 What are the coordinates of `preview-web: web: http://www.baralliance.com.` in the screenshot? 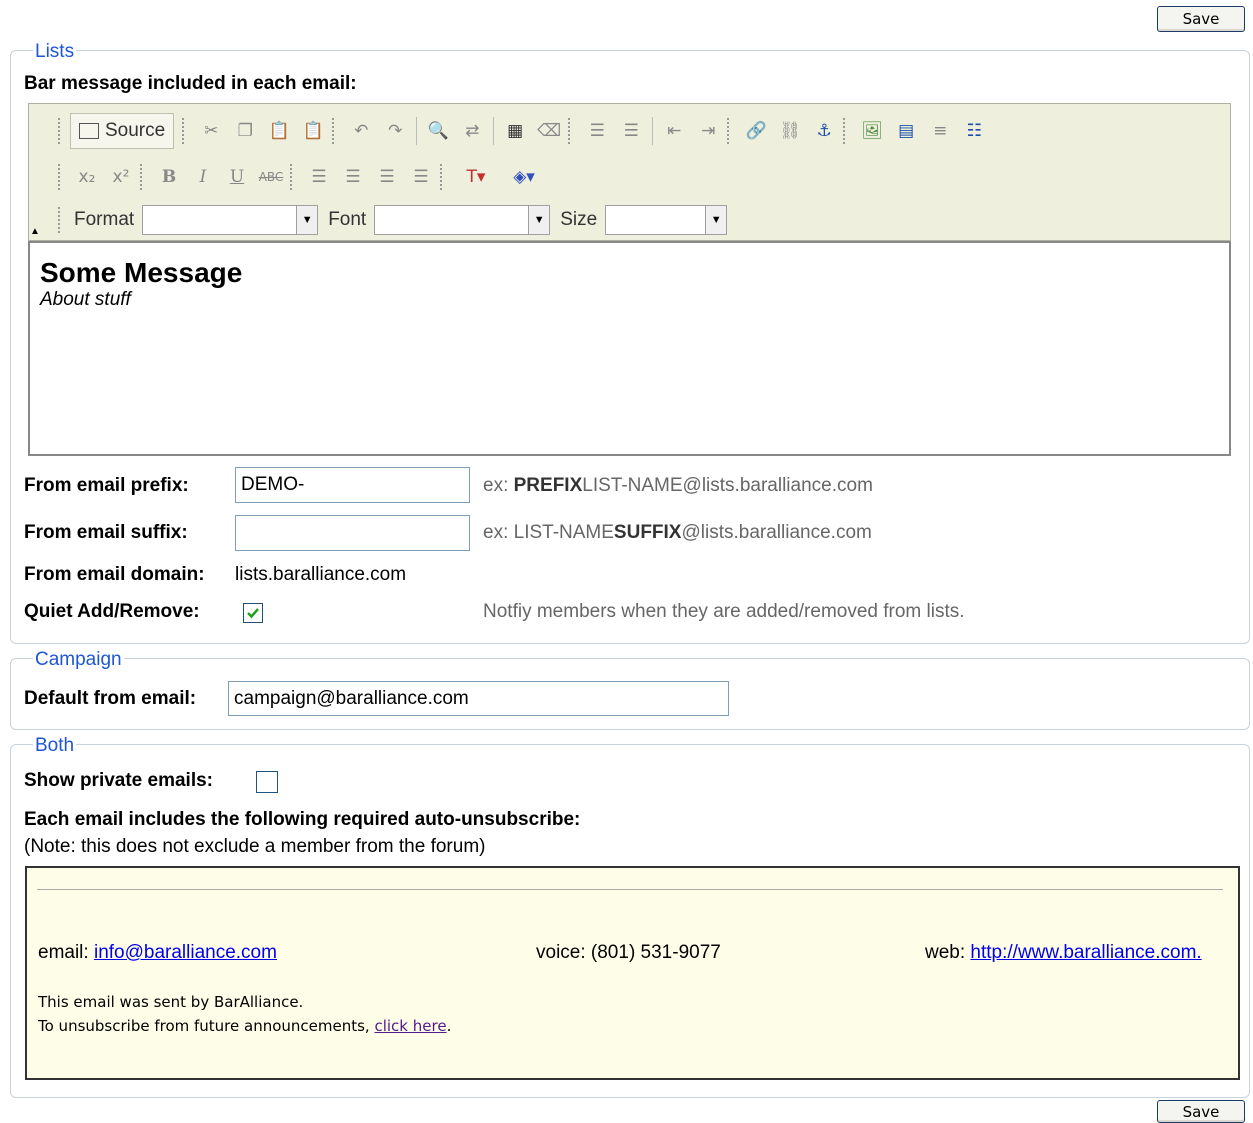 It's located at (1063, 952).